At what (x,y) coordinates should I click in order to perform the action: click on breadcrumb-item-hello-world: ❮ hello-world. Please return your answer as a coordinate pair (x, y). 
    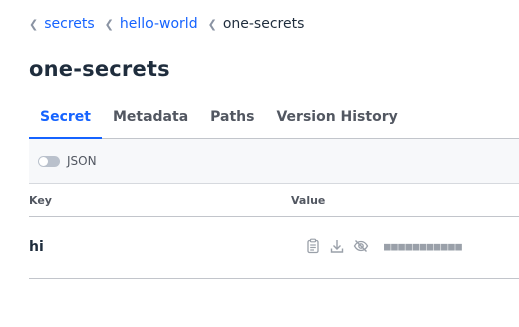
    Looking at the image, I should click on (151, 24).